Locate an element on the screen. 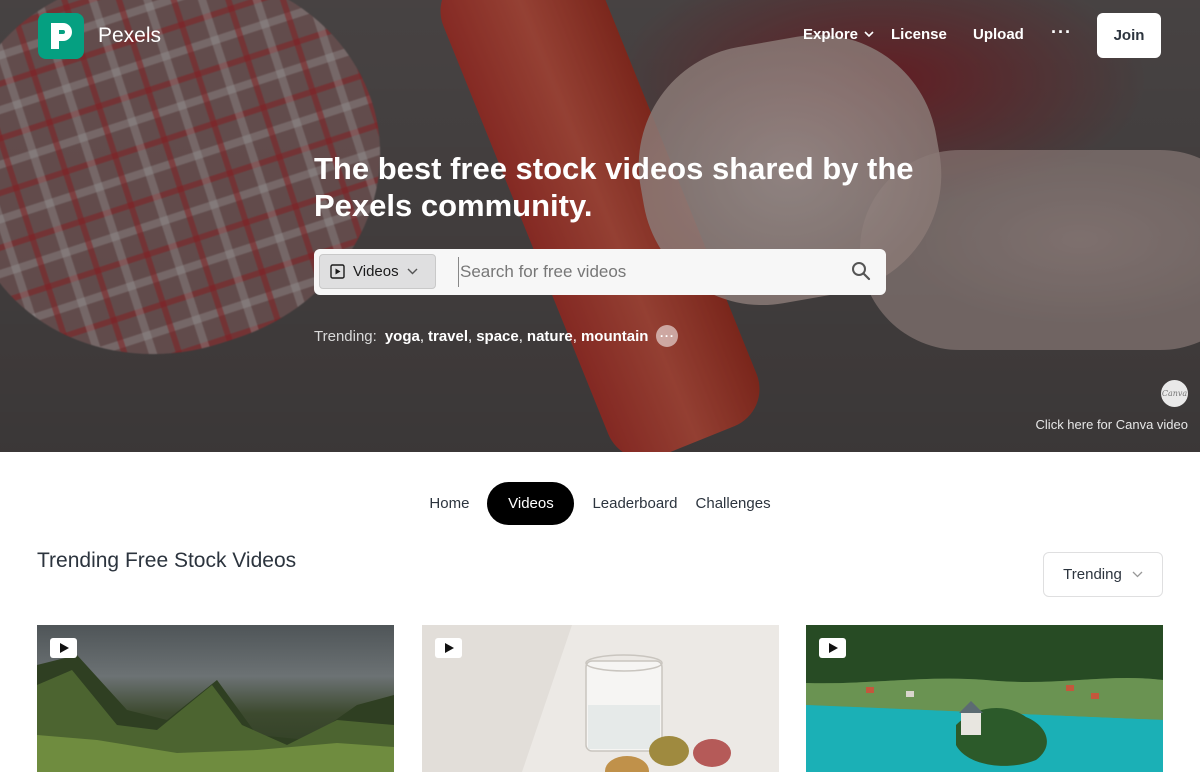 The height and width of the screenshot is (772, 1200). video-card-mountains is located at coordinates (215, 698).